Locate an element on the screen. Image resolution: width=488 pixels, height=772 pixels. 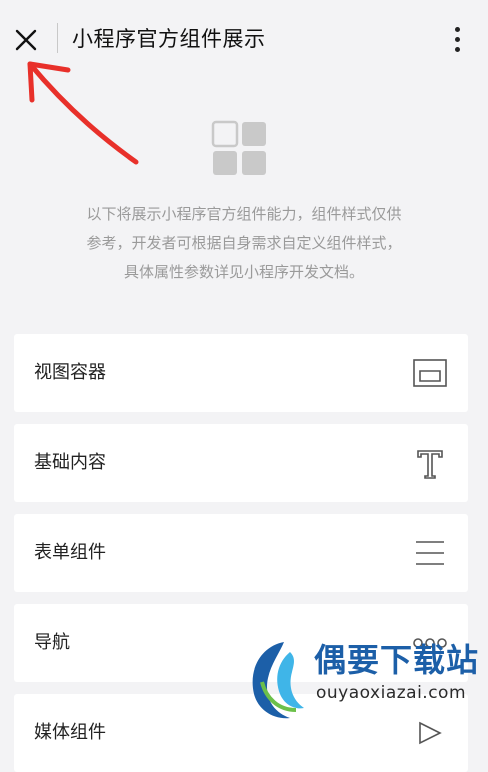
view-container-icon is located at coordinates (430, 373).